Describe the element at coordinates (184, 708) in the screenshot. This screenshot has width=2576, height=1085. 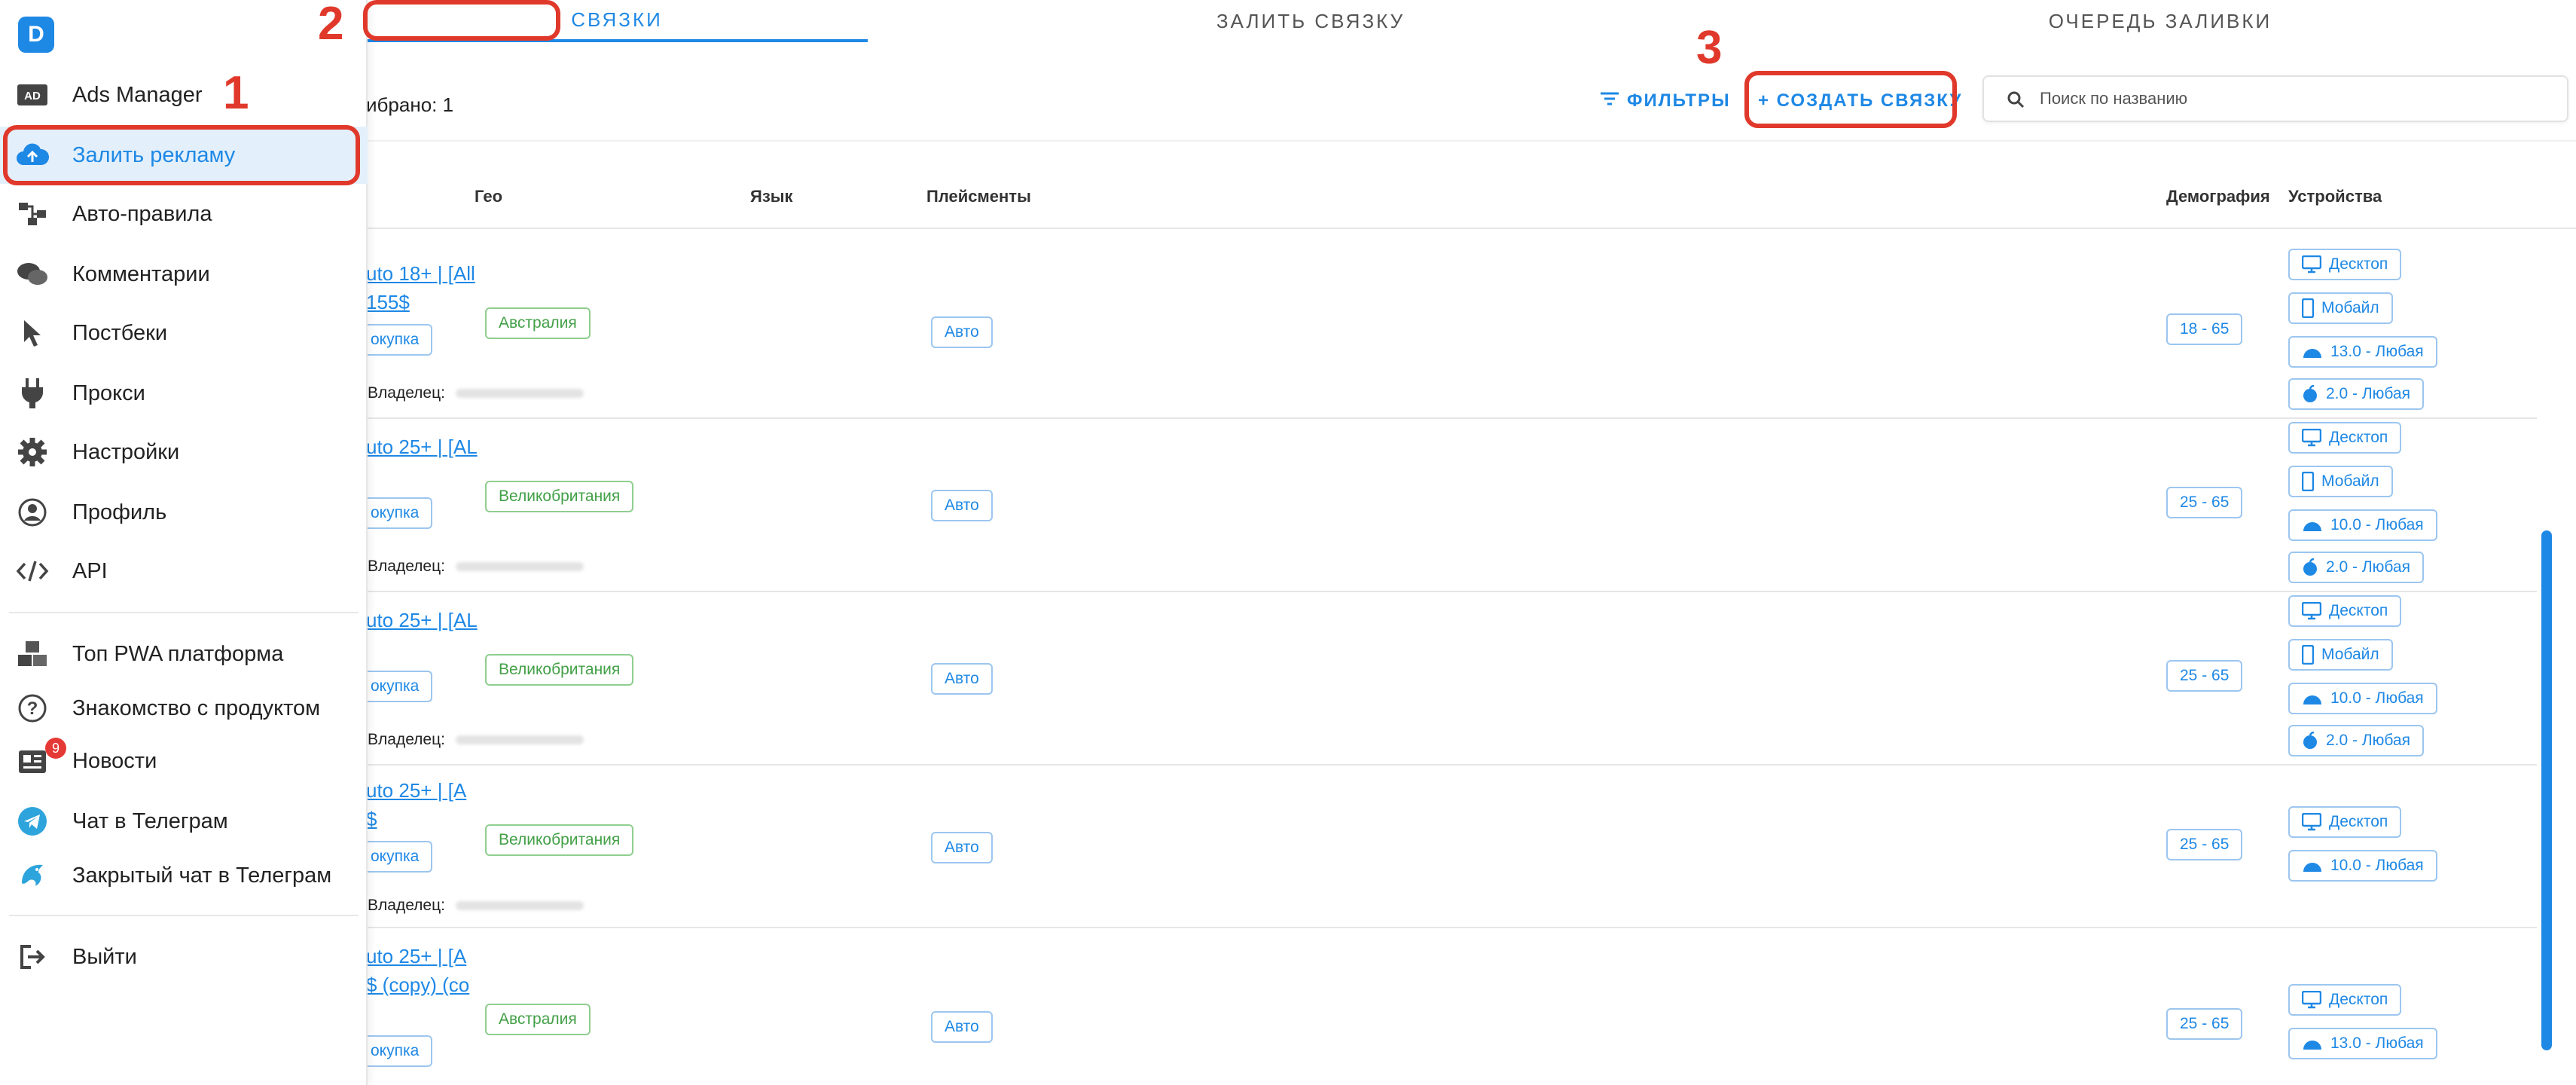
I see `sidebar-item-product-tour: ? Знакомство с продуктом` at that location.